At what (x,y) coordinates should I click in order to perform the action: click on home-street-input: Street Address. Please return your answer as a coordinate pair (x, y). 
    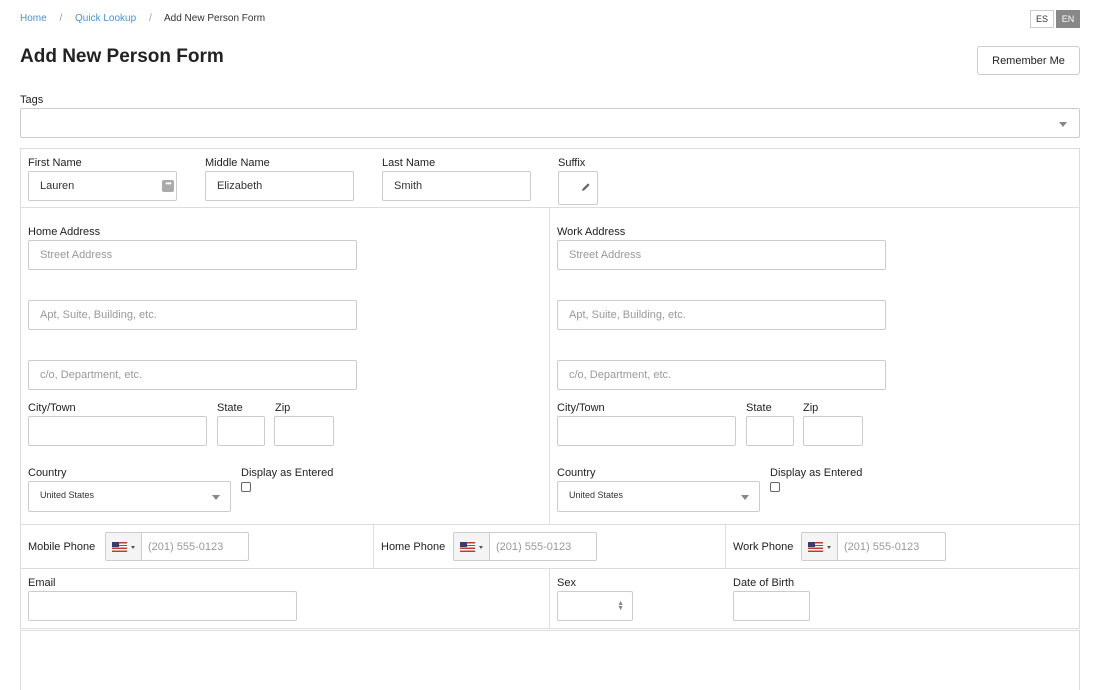
    Looking at the image, I should click on (192, 255).